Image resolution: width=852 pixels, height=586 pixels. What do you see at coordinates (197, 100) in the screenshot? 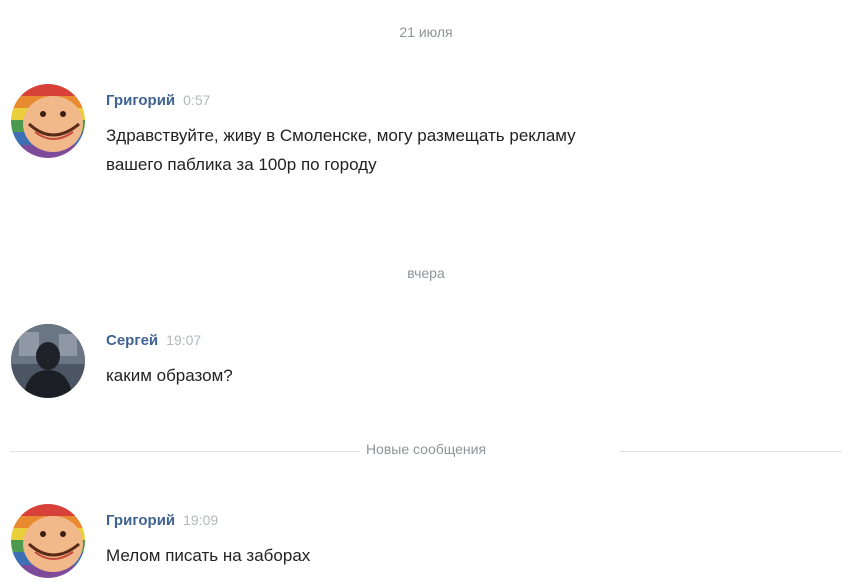
I see `message-time: 0:57` at bounding box center [197, 100].